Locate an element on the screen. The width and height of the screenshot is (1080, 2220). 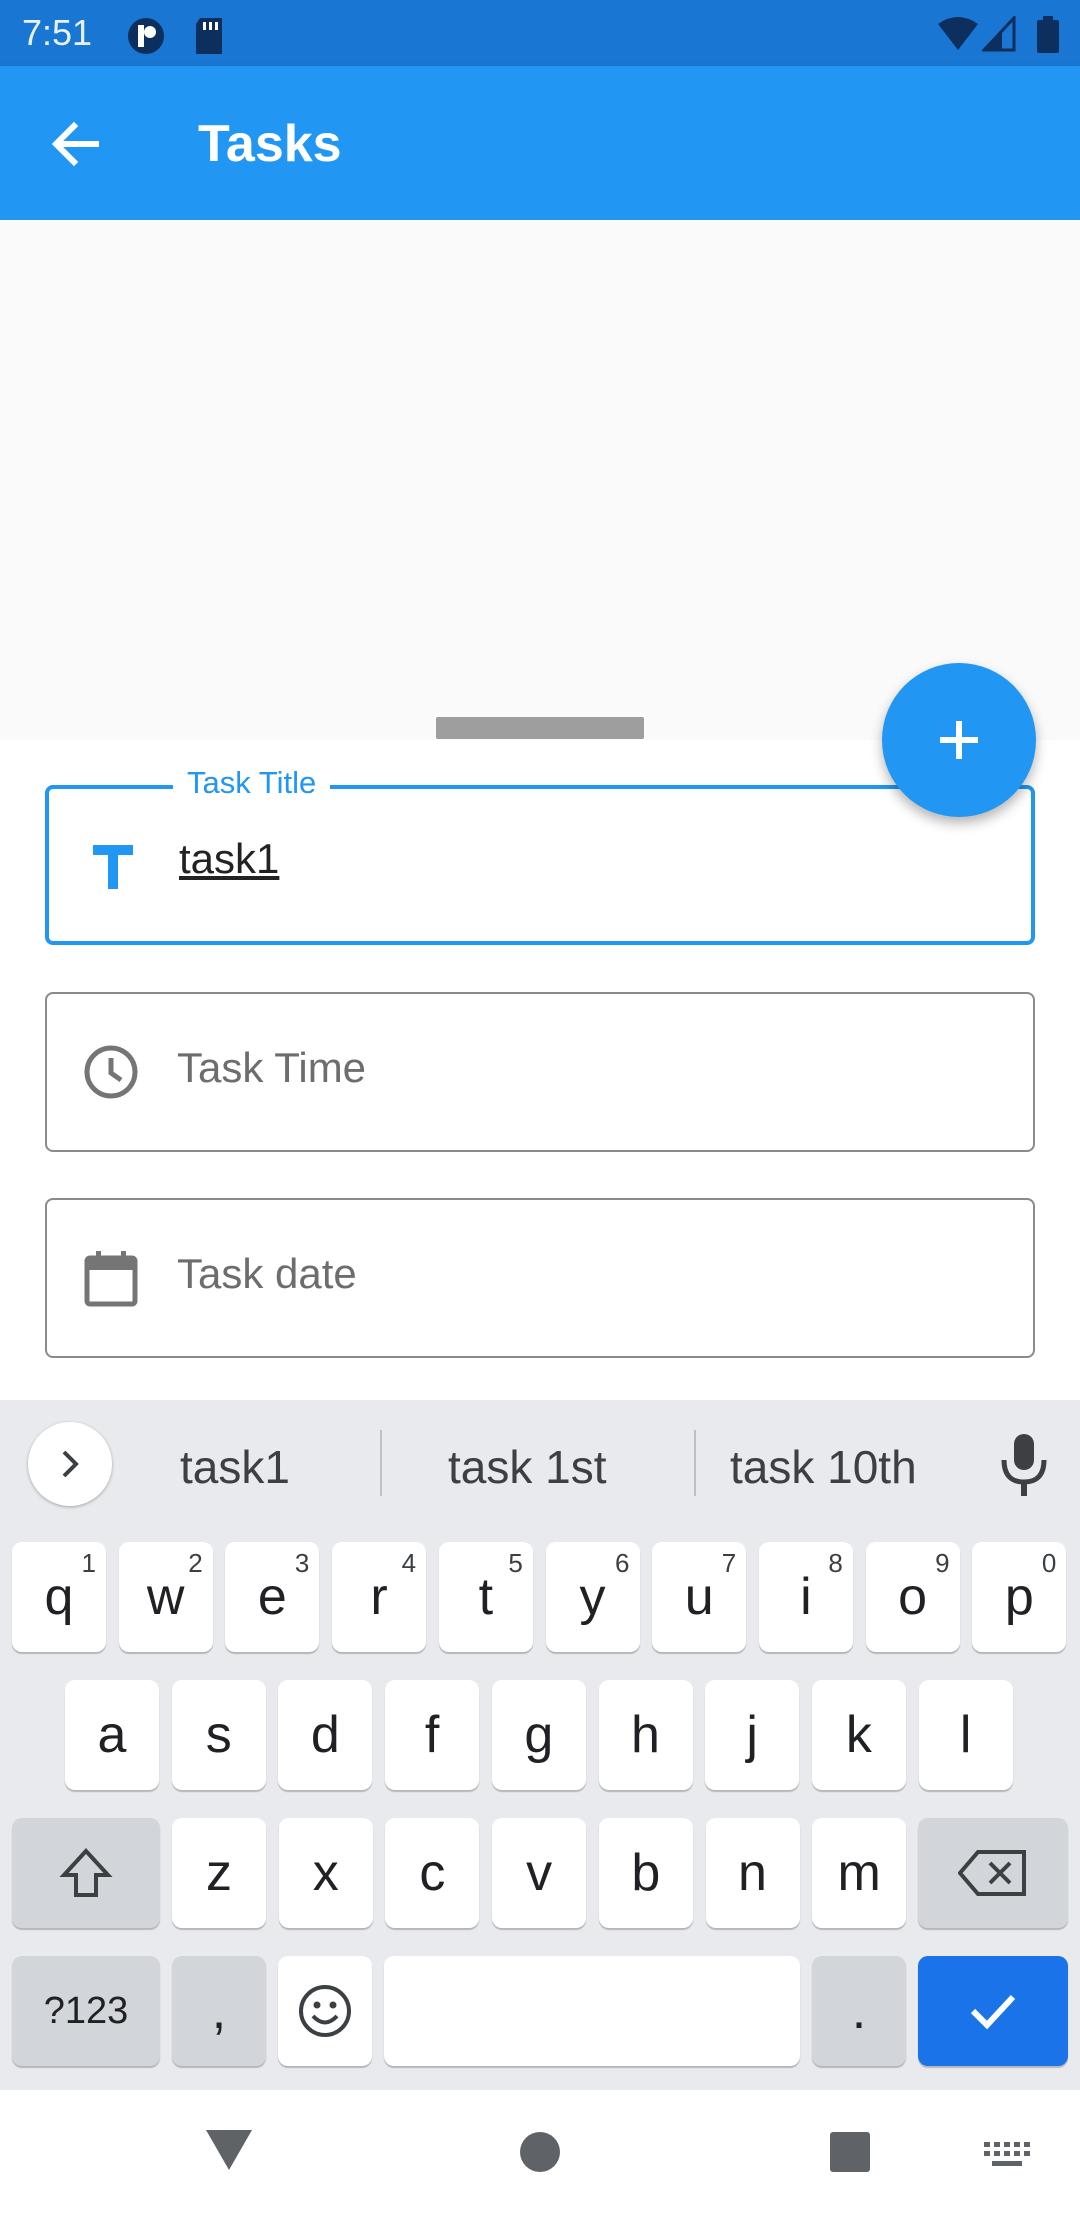
chevron-right-icon is located at coordinates (70, 1464).